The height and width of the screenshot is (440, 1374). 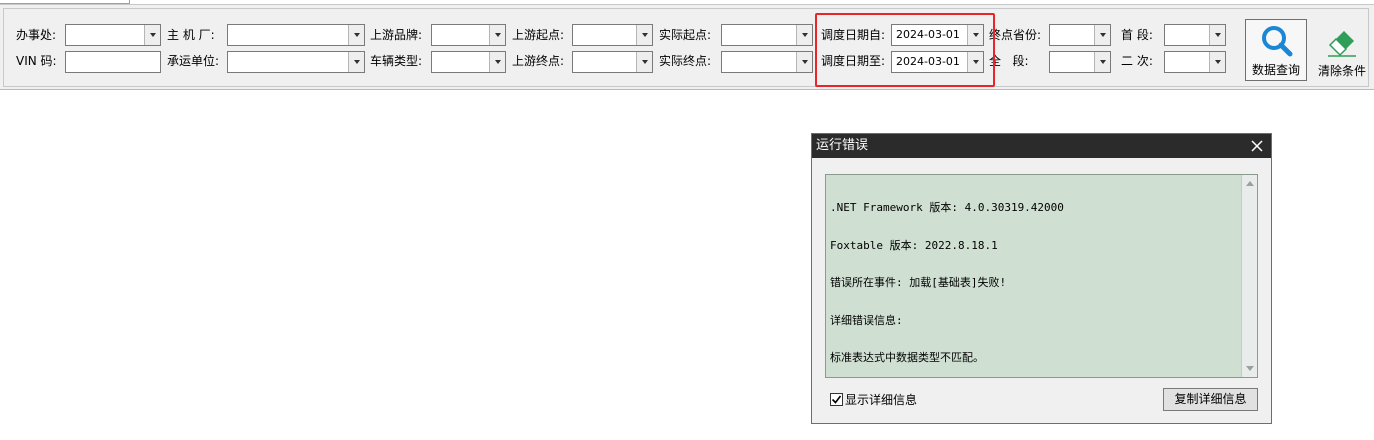 What do you see at coordinates (1342, 44) in the screenshot?
I see `eraser-icon` at bounding box center [1342, 44].